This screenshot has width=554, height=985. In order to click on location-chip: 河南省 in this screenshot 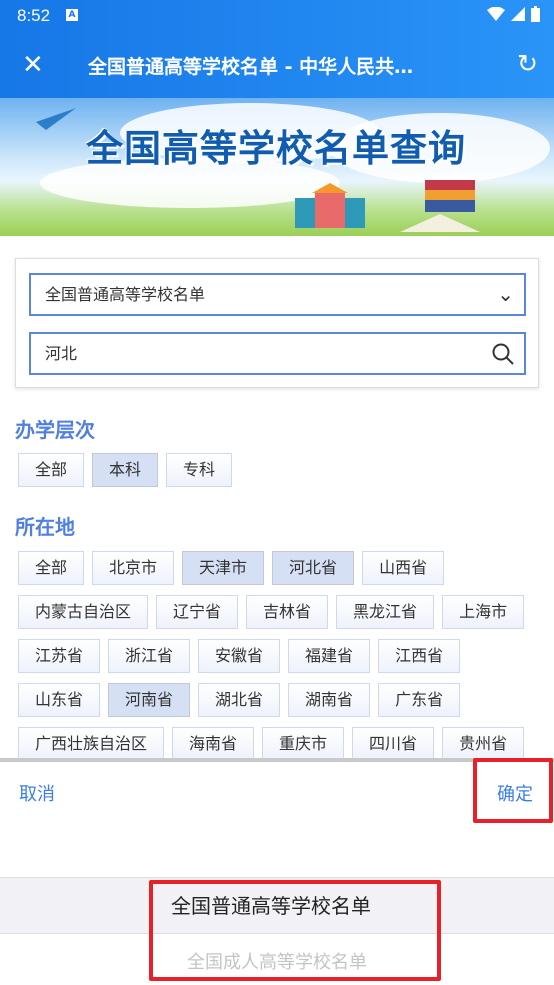, I will do `click(149, 700)`.